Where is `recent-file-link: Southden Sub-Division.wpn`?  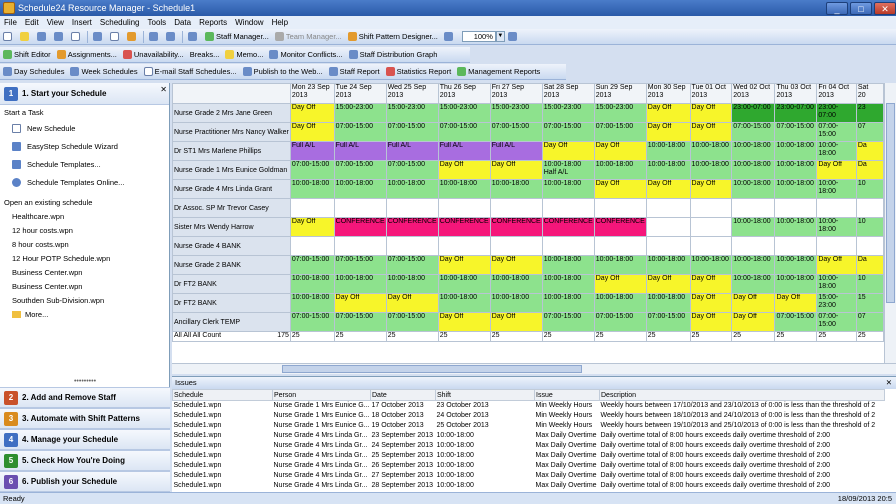
recent-file-link: Southden Sub-Division.wpn is located at coordinates (84, 300).